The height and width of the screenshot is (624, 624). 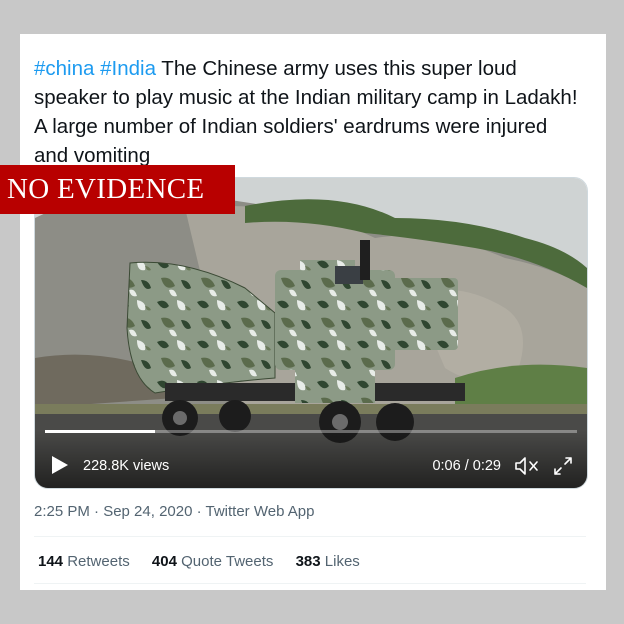 I want to click on retweets-count: 144, so click(x=51, y=561).